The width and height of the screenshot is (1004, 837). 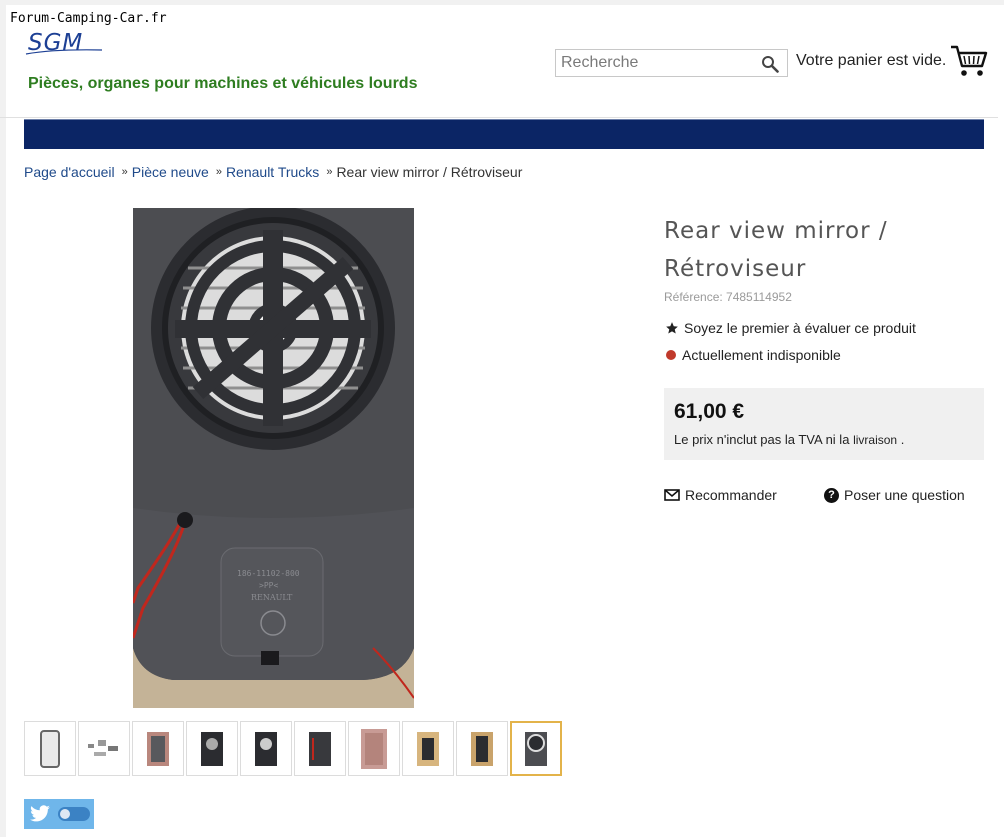 What do you see at coordinates (74, 814) in the screenshot?
I see `social-toggle` at bounding box center [74, 814].